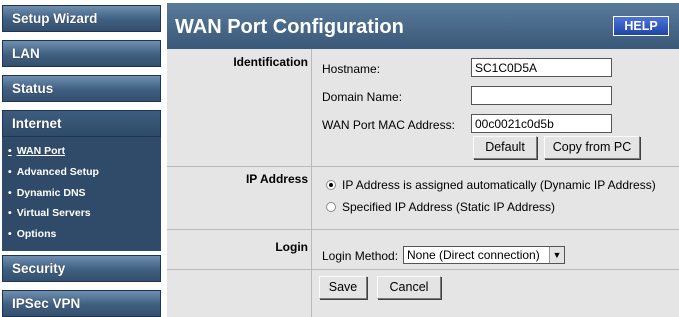  Describe the element at coordinates (556, 255) in the screenshot. I see `chevron-down-icon: ▼` at that location.